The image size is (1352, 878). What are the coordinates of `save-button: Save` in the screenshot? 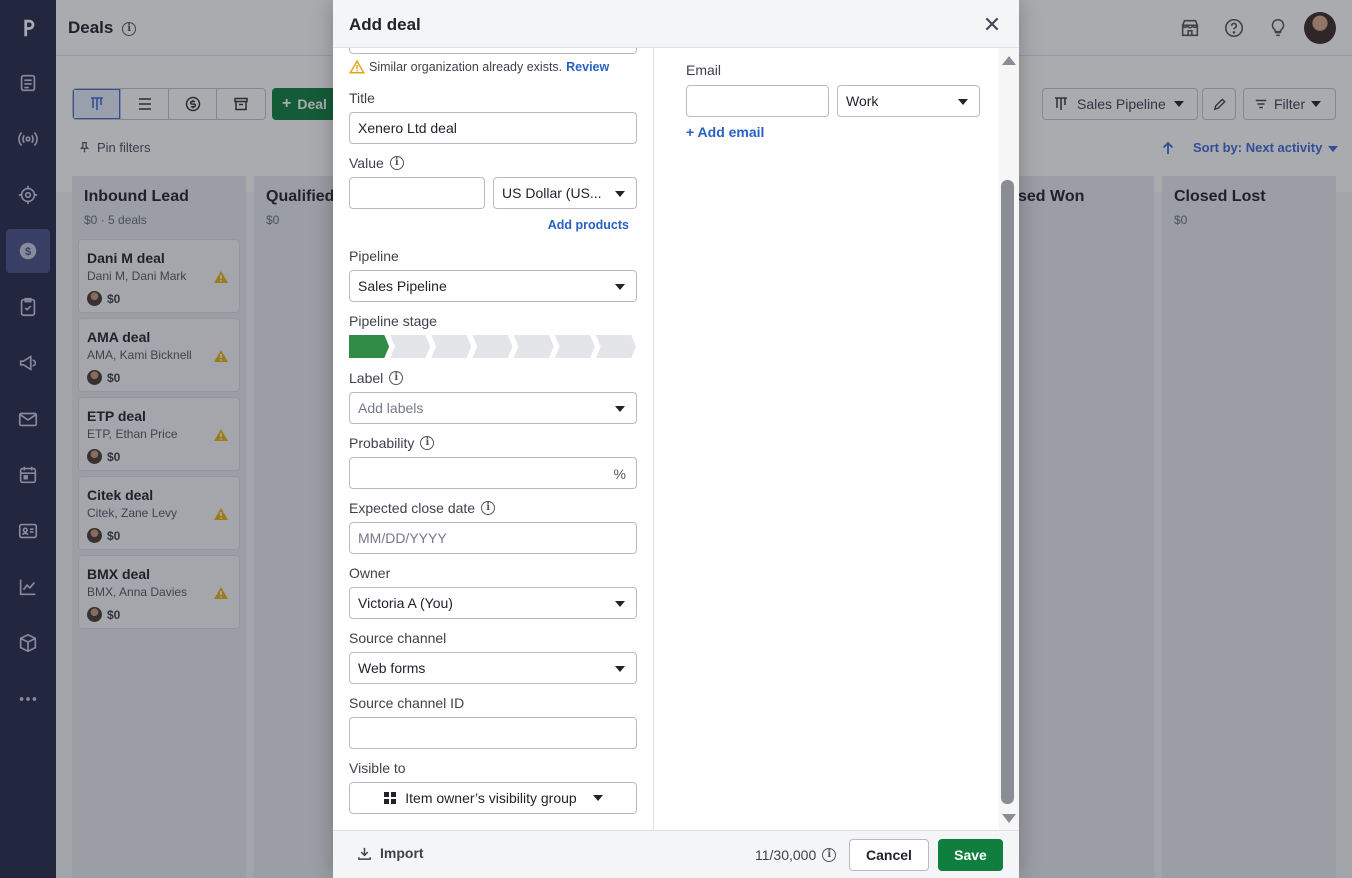 It's located at (970, 855).